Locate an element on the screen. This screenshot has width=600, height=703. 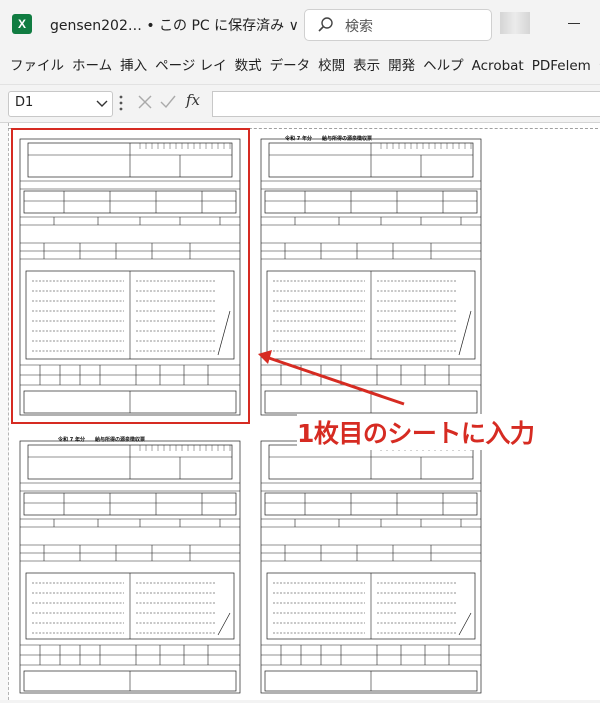
callout-text: 1枚目のシートに入力 is located at coordinates (416, 433).